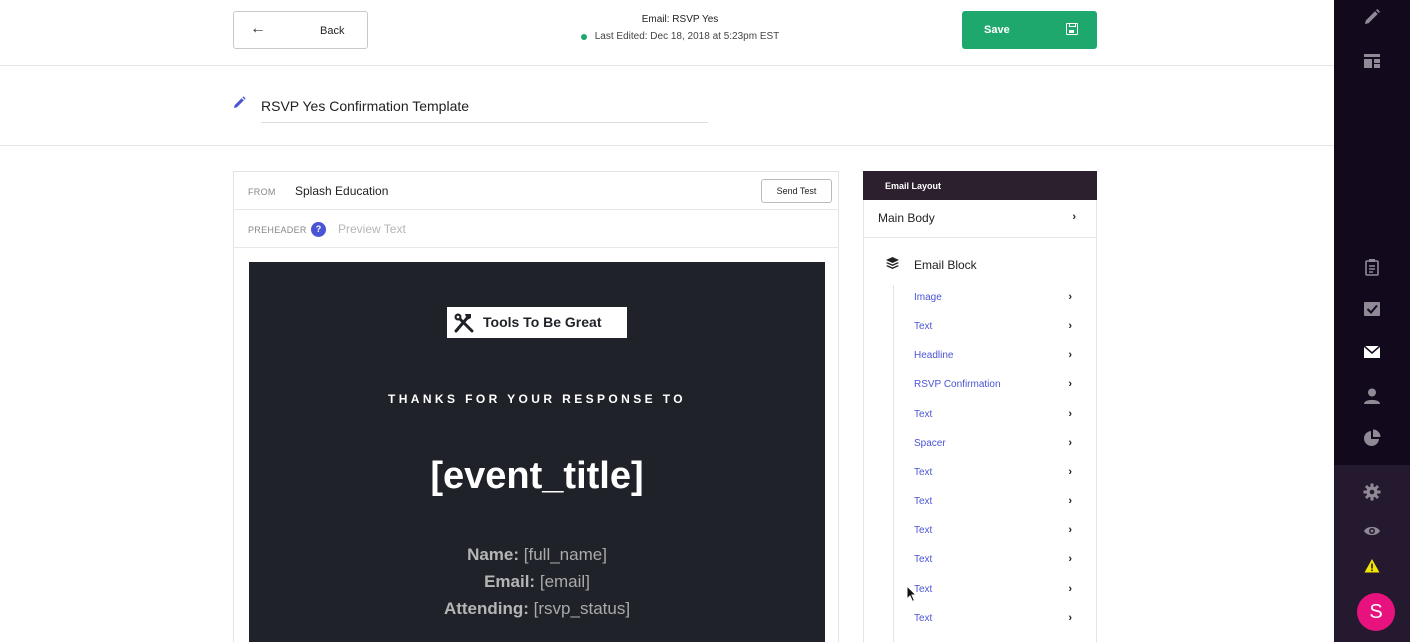 Image resolution: width=1410 pixels, height=642 pixels. What do you see at coordinates (994, 358) in the screenshot?
I see `layout-block-item: Headline ›` at bounding box center [994, 358].